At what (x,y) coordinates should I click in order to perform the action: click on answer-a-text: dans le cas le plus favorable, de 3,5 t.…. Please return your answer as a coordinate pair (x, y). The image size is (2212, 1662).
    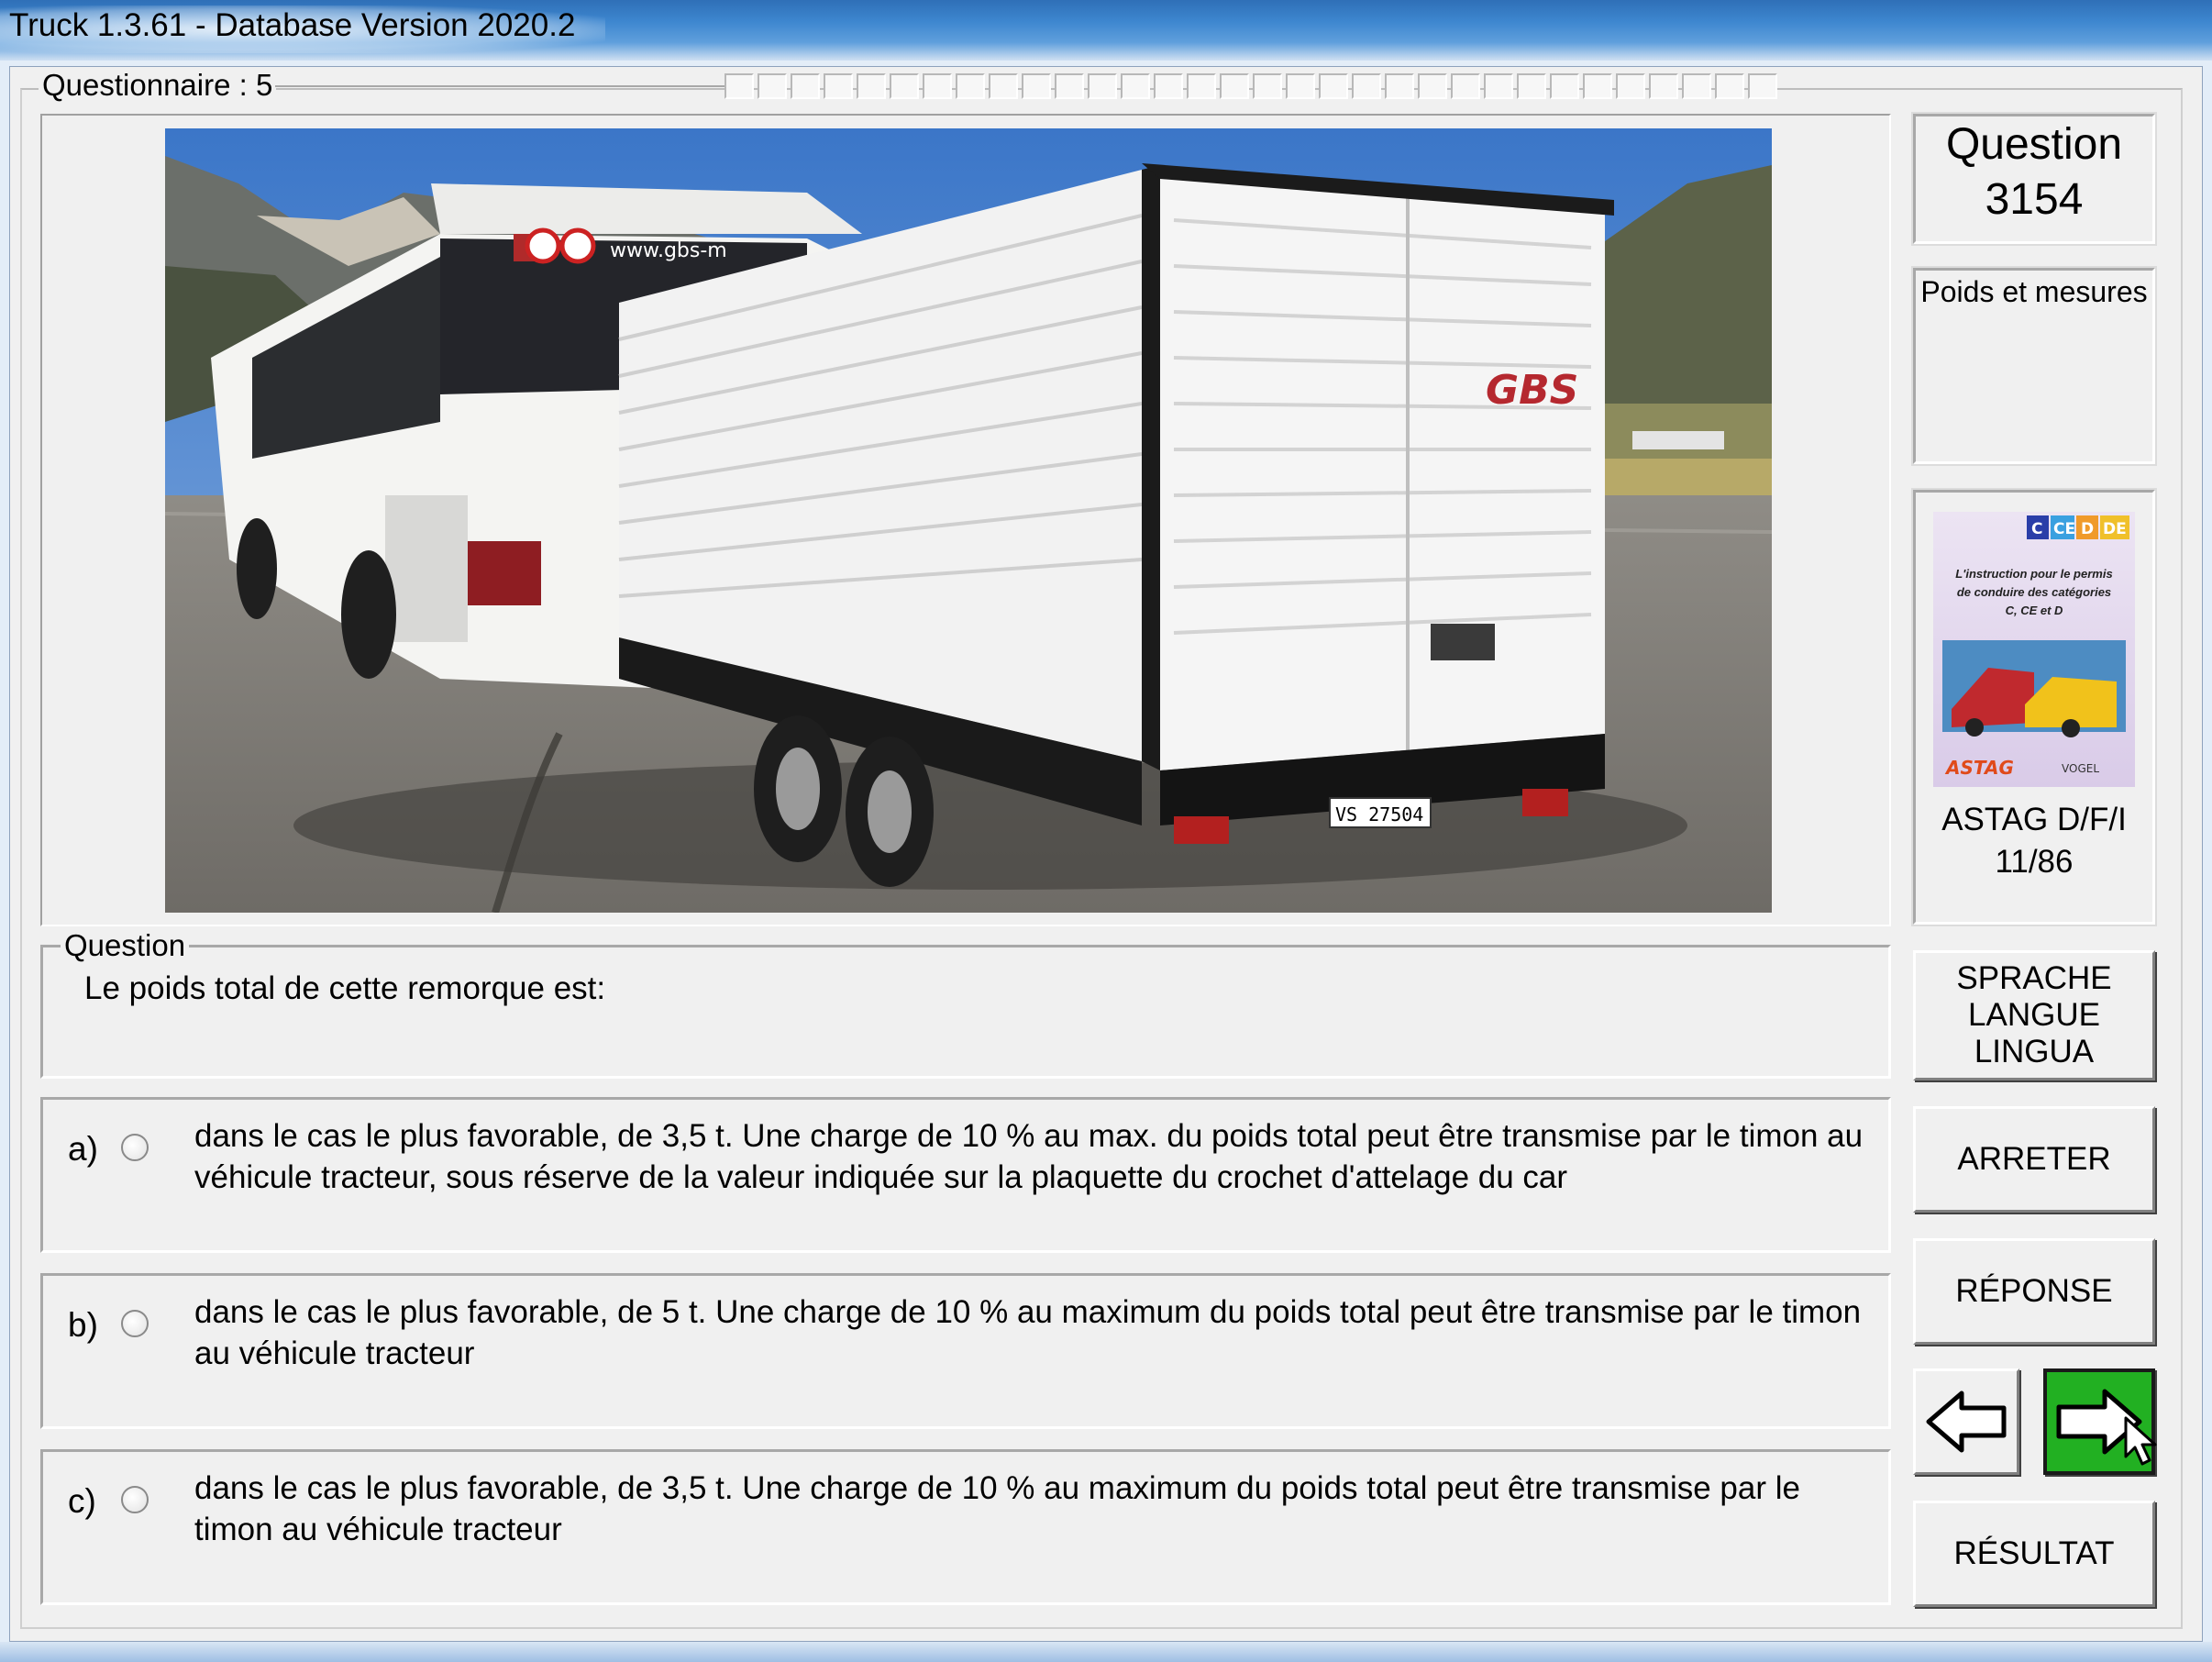
    Looking at the image, I should click on (1034, 1156).